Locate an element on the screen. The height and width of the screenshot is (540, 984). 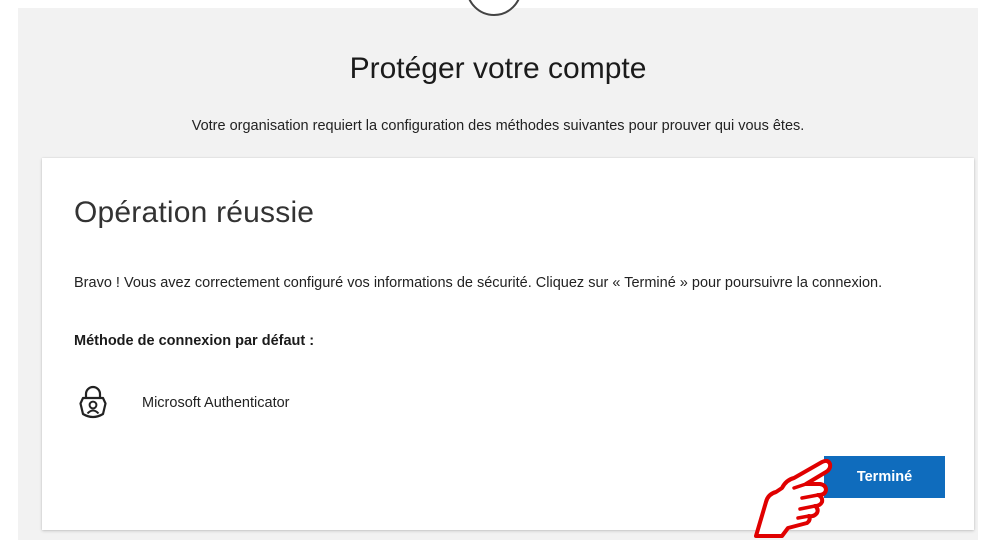
default-method-row: Microsoft Authenticator is located at coordinates (183, 403).